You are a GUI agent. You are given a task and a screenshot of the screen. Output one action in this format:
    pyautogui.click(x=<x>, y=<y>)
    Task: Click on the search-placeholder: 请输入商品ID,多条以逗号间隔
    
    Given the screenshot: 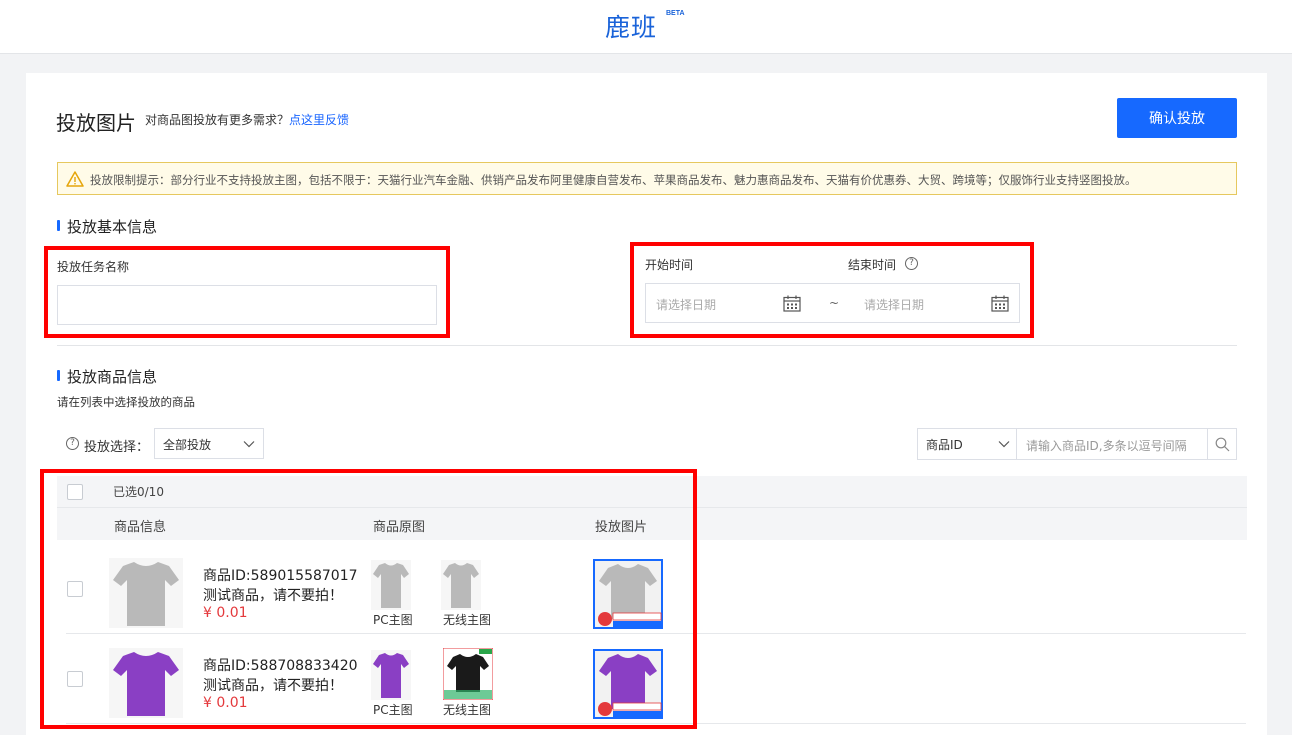 What is the action you would take?
    pyautogui.click(x=1106, y=446)
    